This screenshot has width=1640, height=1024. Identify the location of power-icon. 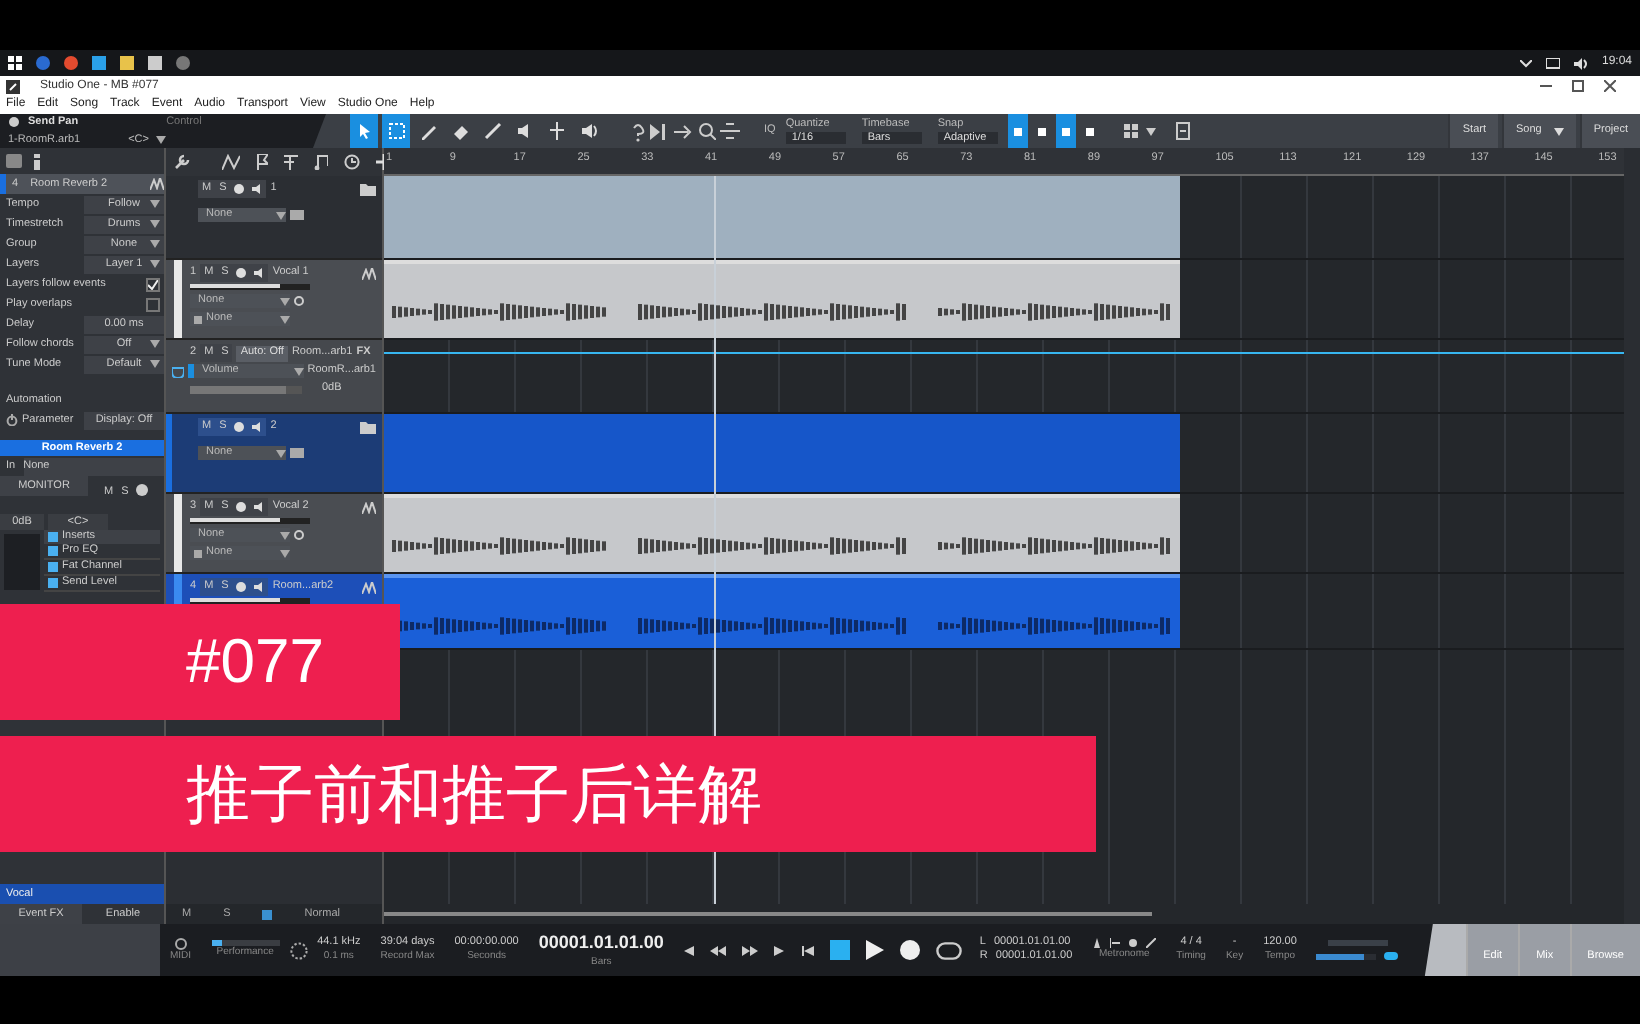
(12, 420).